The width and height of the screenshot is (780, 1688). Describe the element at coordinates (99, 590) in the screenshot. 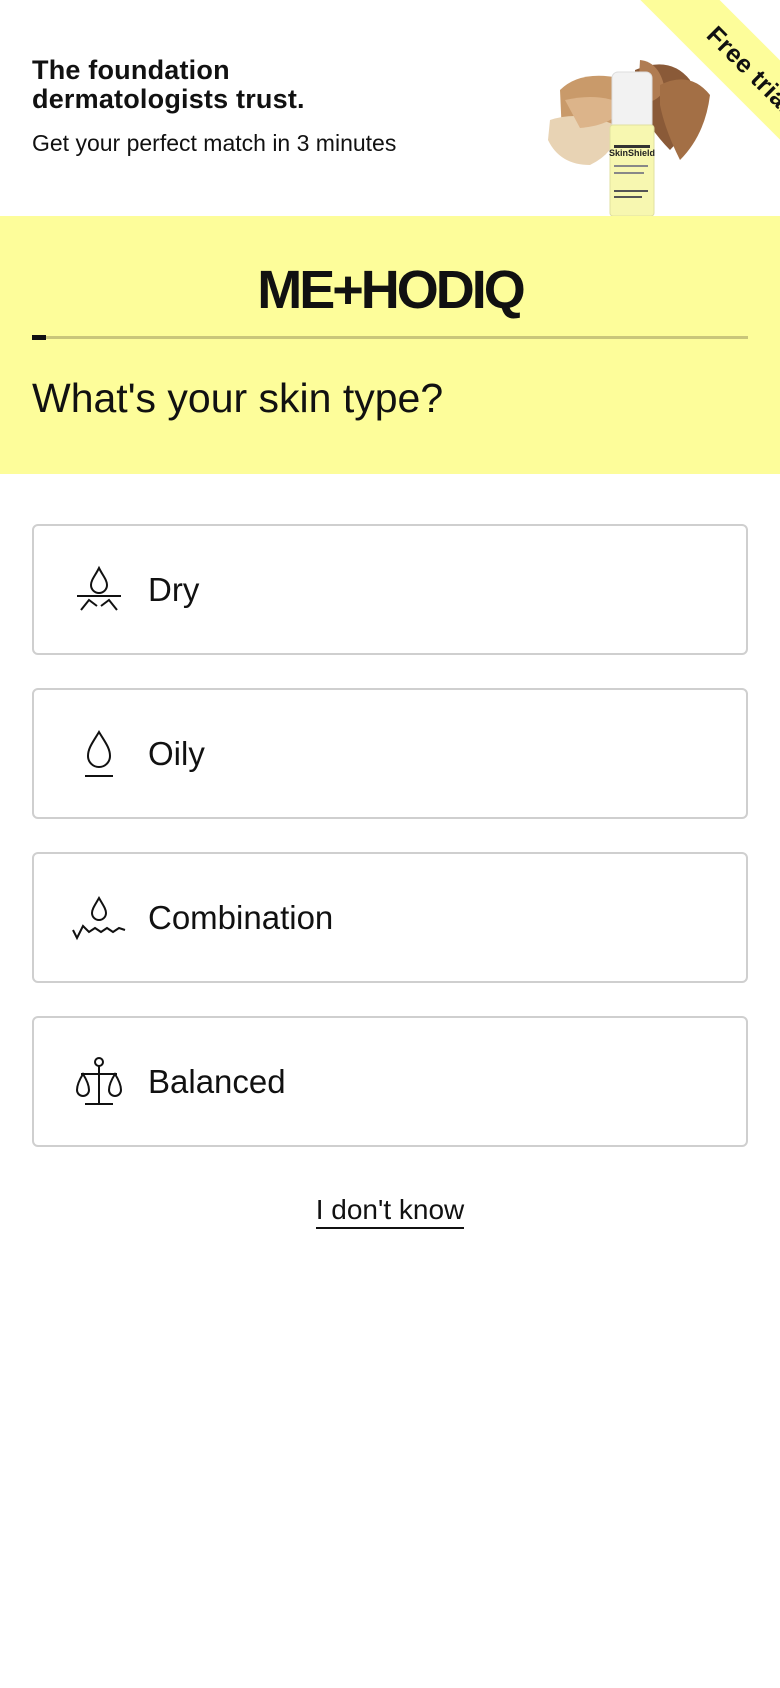

I see `dry-skin-icon` at that location.